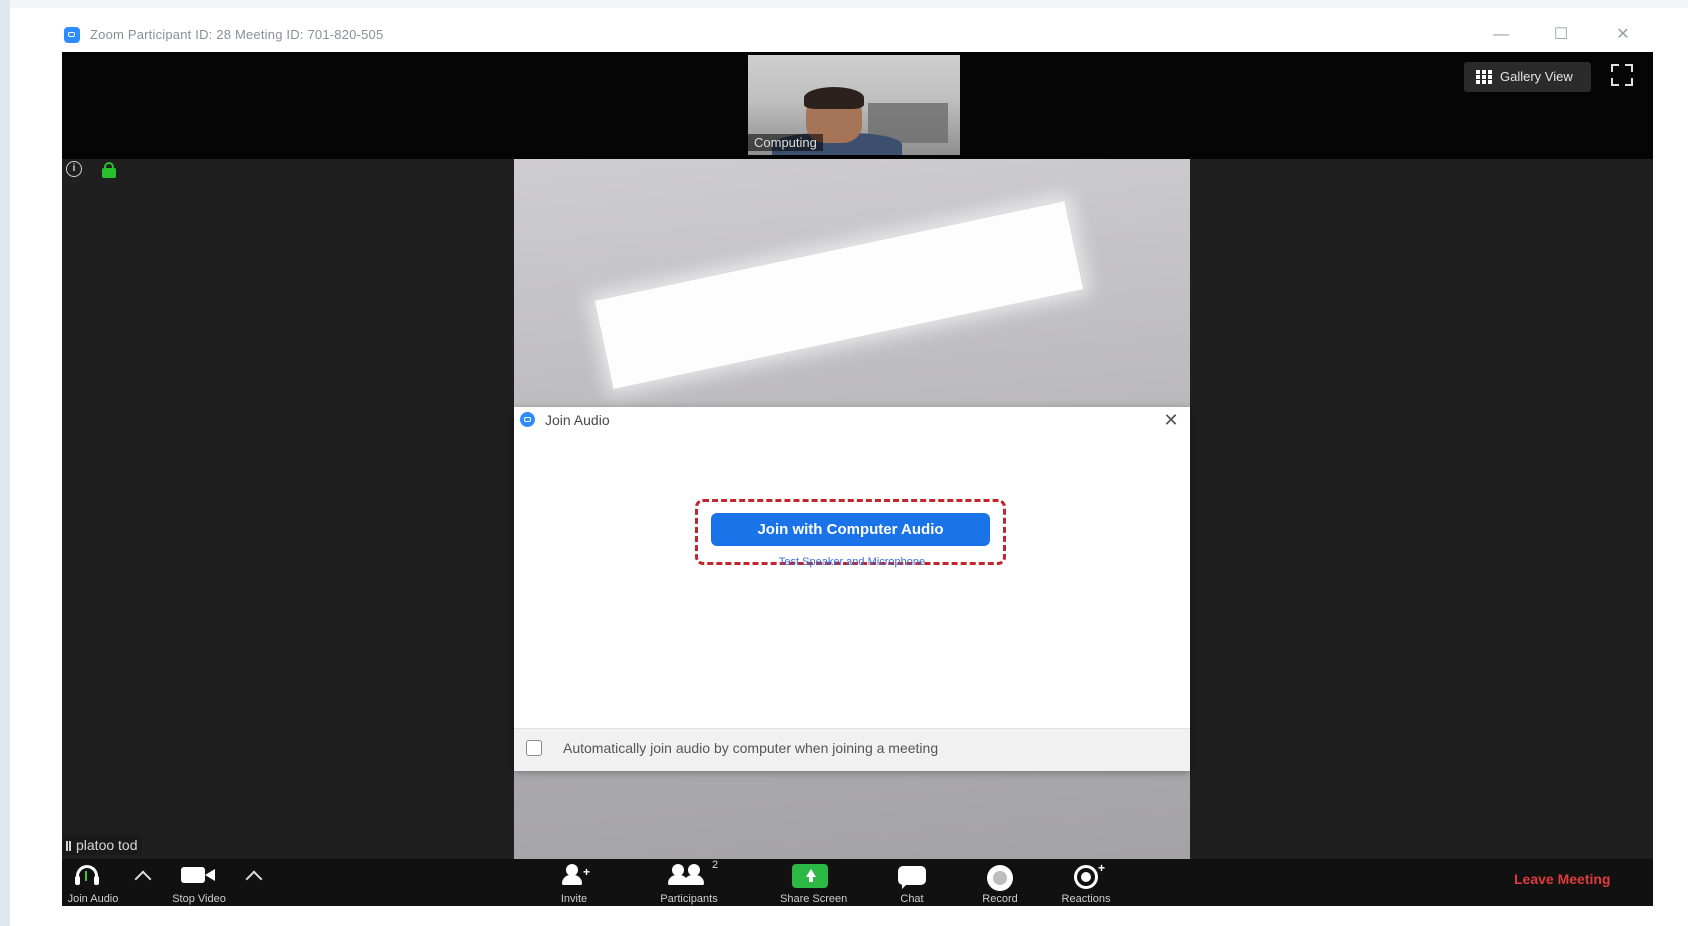 This screenshot has height=926, width=1688. Describe the element at coordinates (1102, 868) in the screenshot. I see `reactions-plus-icon: +` at that location.